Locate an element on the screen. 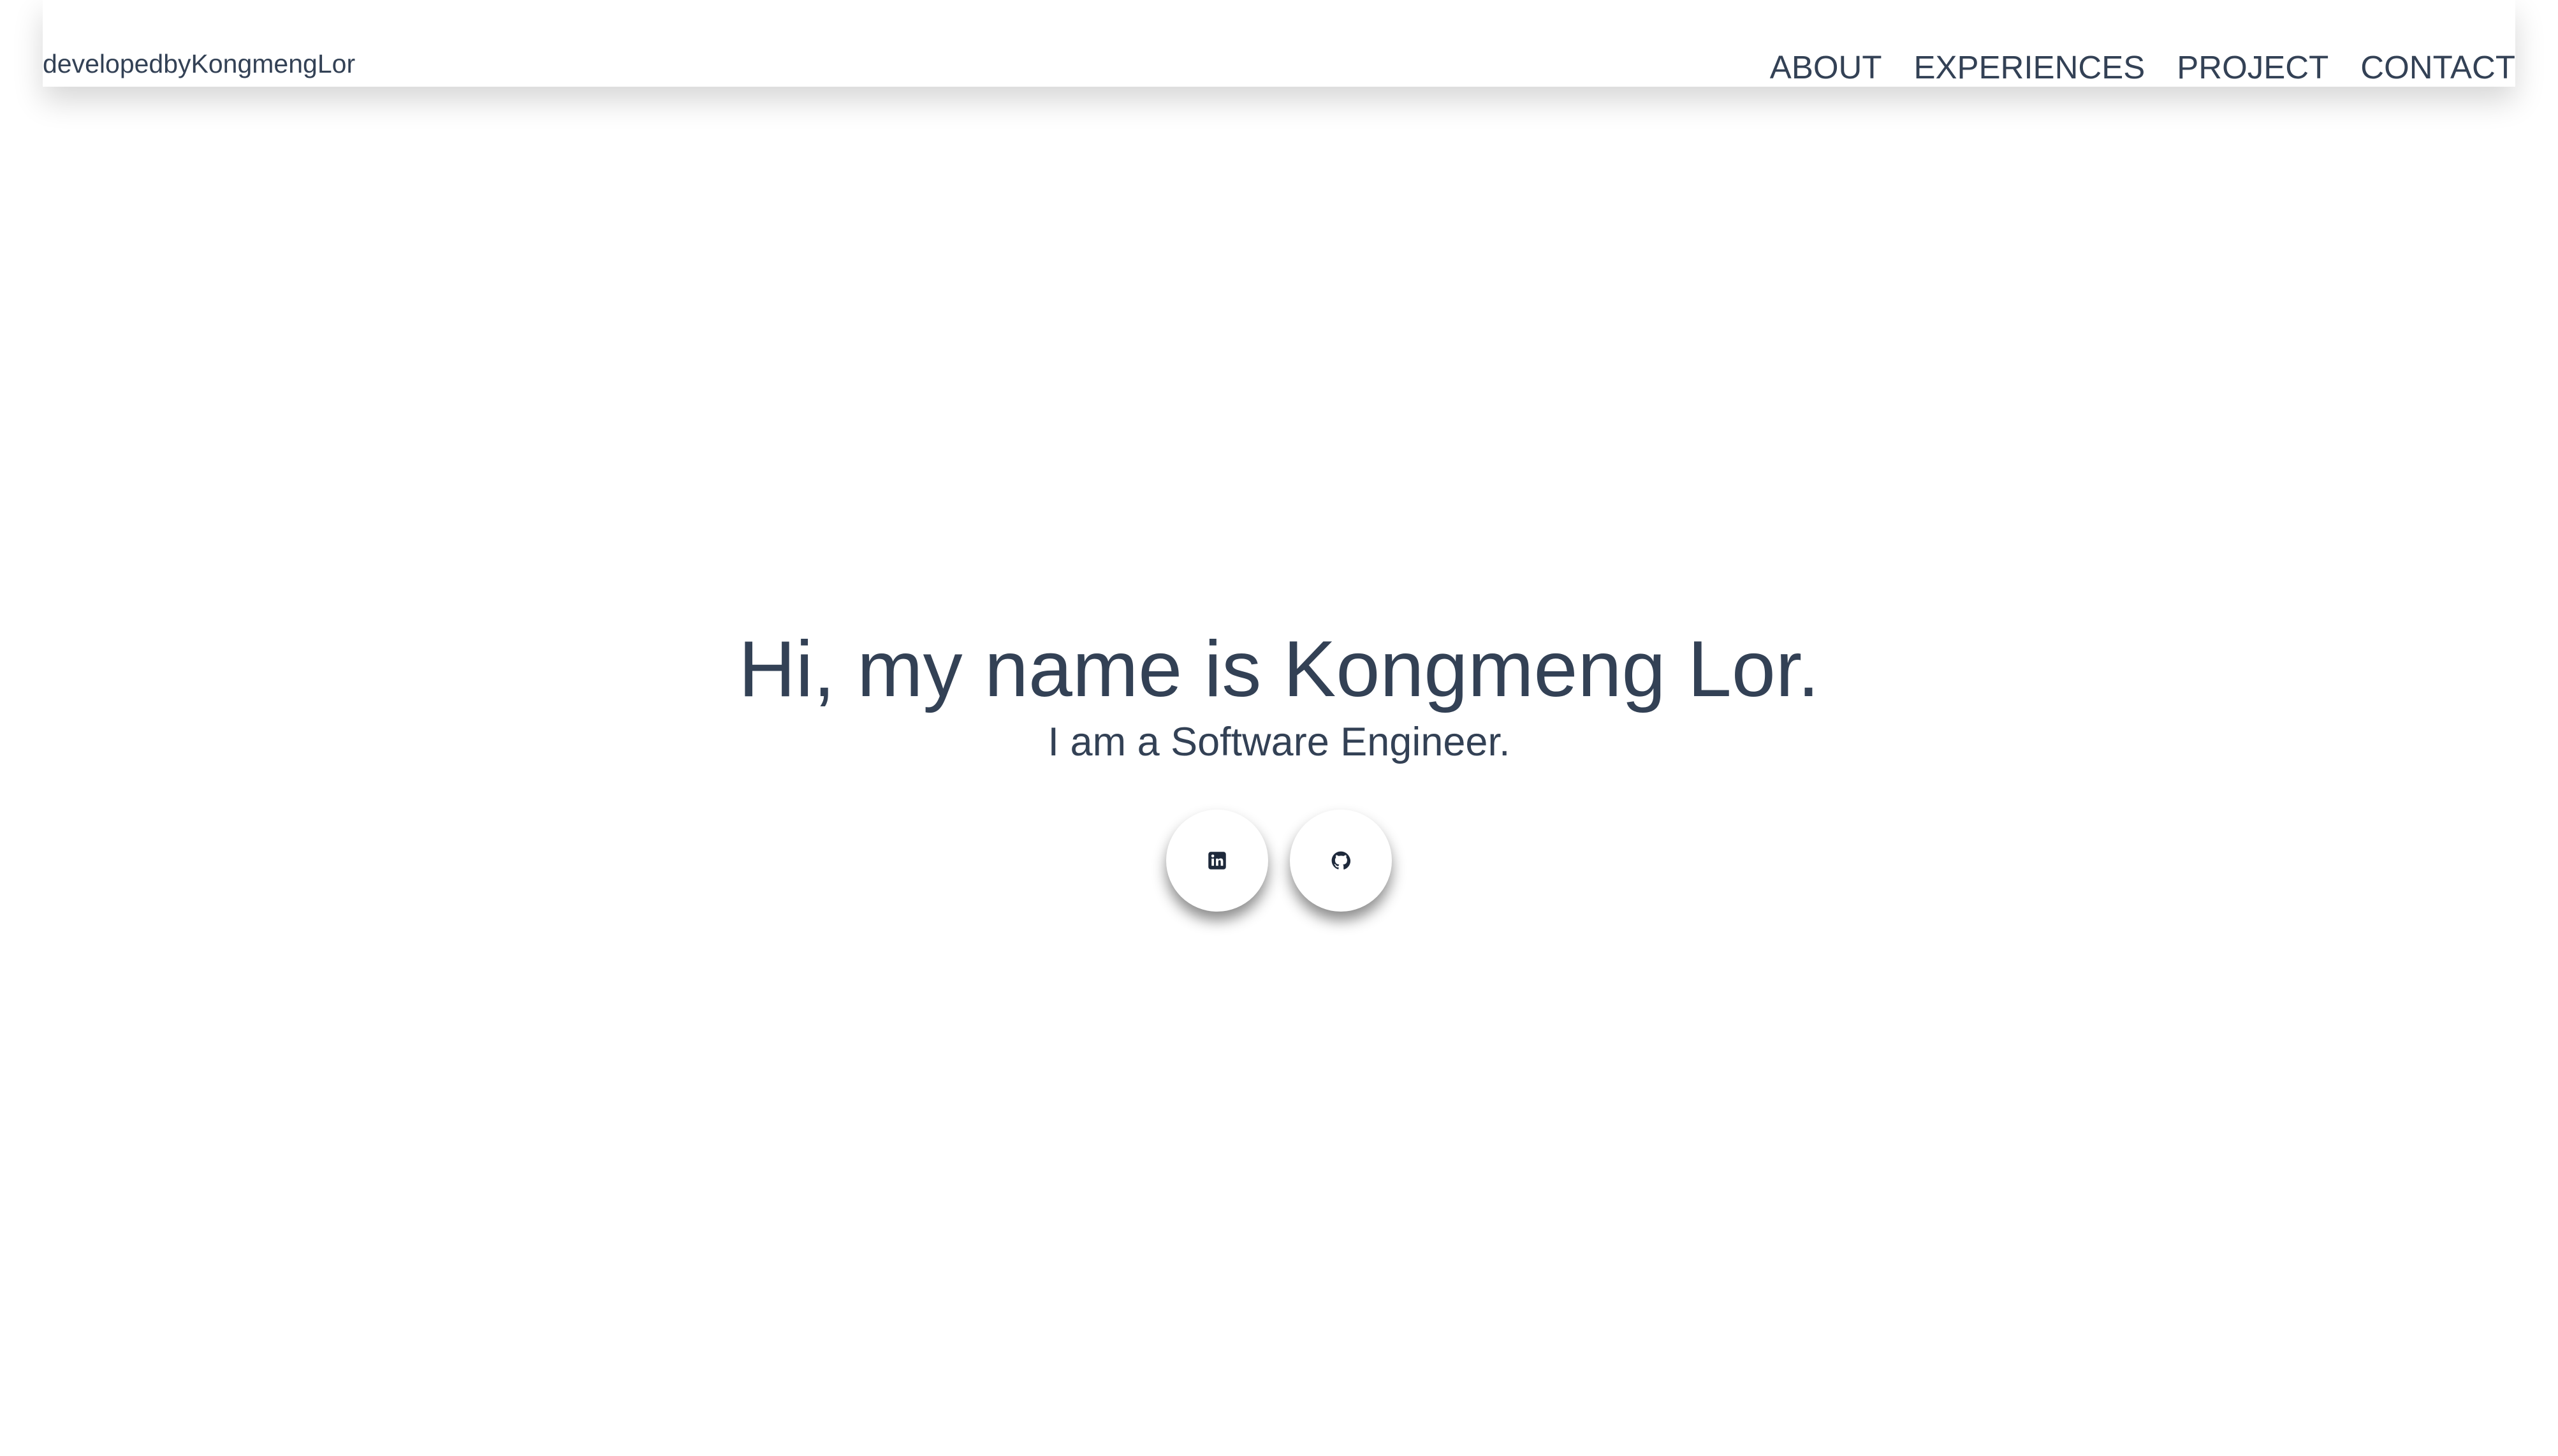  github-icon is located at coordinates (1340, 860).